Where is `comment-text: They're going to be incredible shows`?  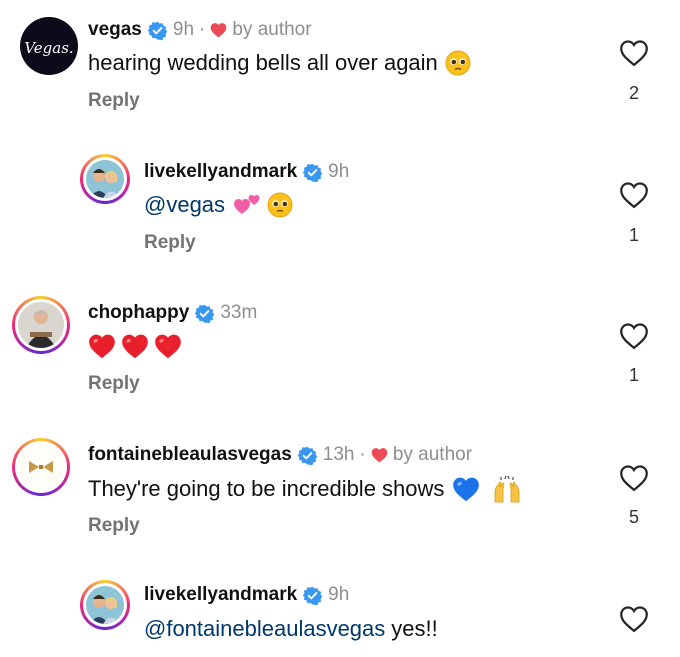 comment-text: They're going to be incredible shows is located at coordinates (305, 489).